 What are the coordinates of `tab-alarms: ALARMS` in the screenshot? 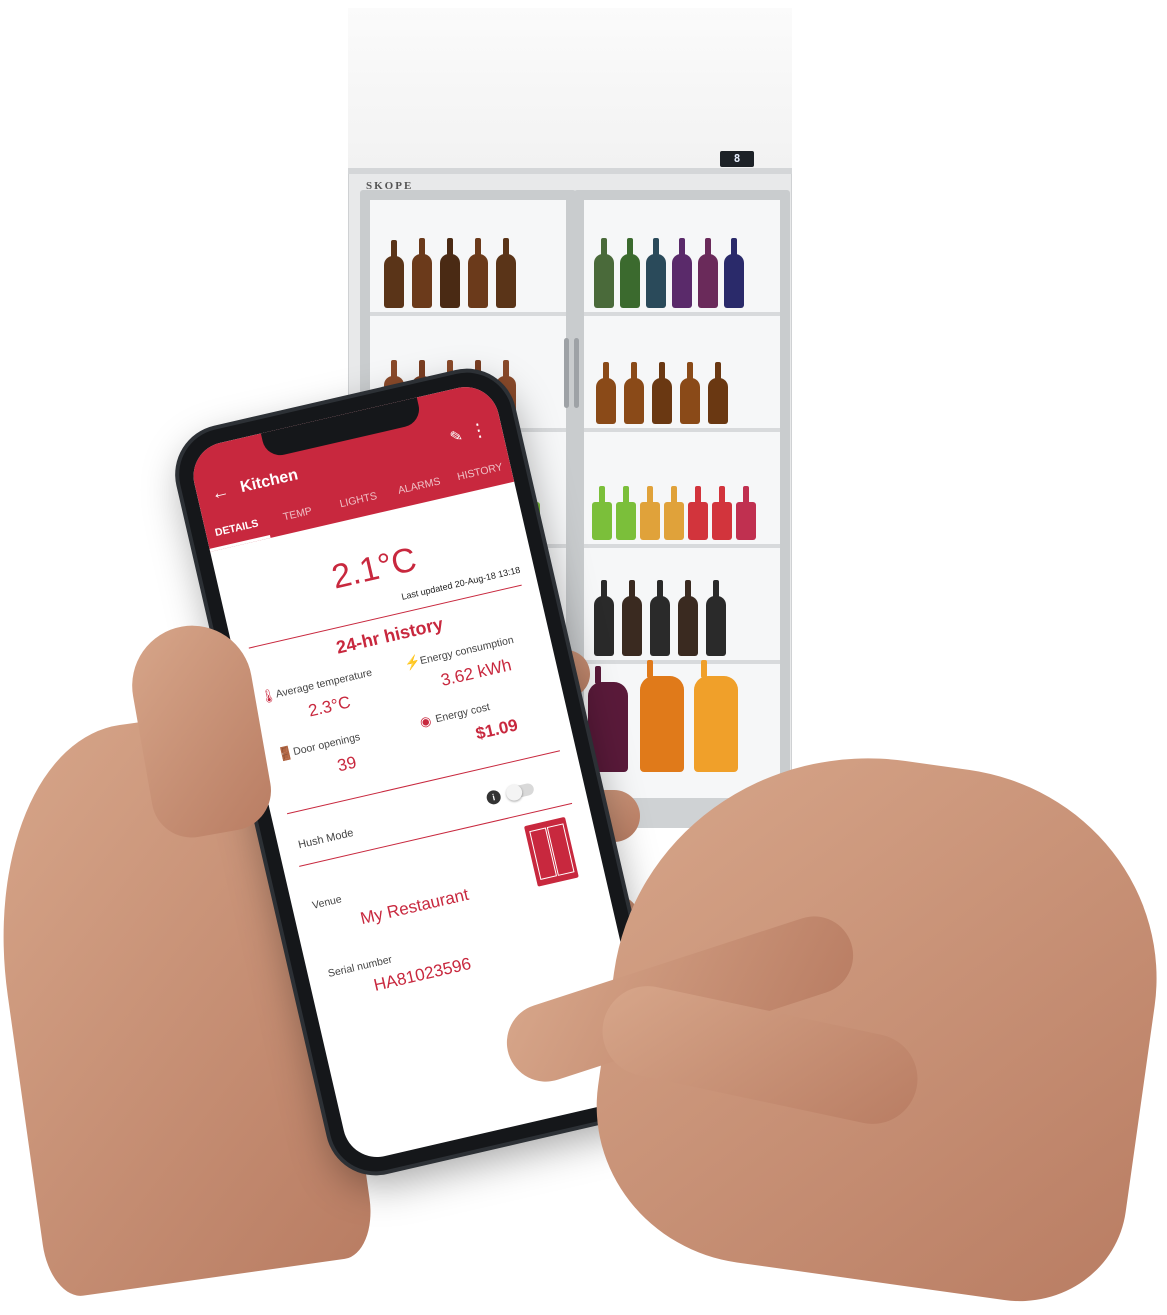 It's located at (420, 487).